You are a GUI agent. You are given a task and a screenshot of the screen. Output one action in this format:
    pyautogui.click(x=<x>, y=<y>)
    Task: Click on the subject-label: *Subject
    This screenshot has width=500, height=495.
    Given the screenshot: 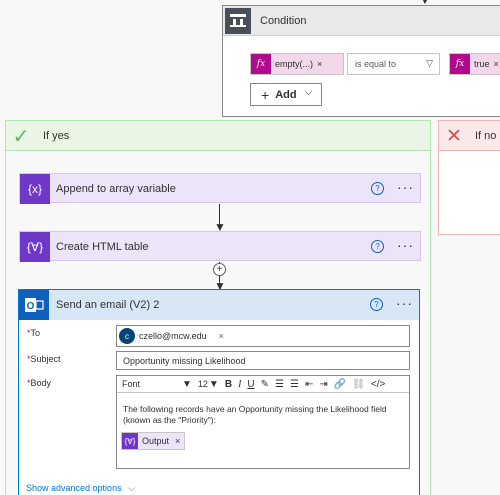 What is the action you would take?
    pyautogui.click(x=44, y=359)
    